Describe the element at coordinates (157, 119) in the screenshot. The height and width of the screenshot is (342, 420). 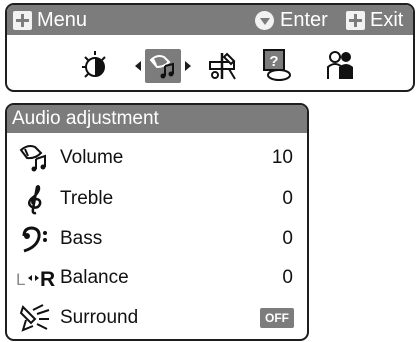
I see `audio-title: Audio adjustment` at that location.